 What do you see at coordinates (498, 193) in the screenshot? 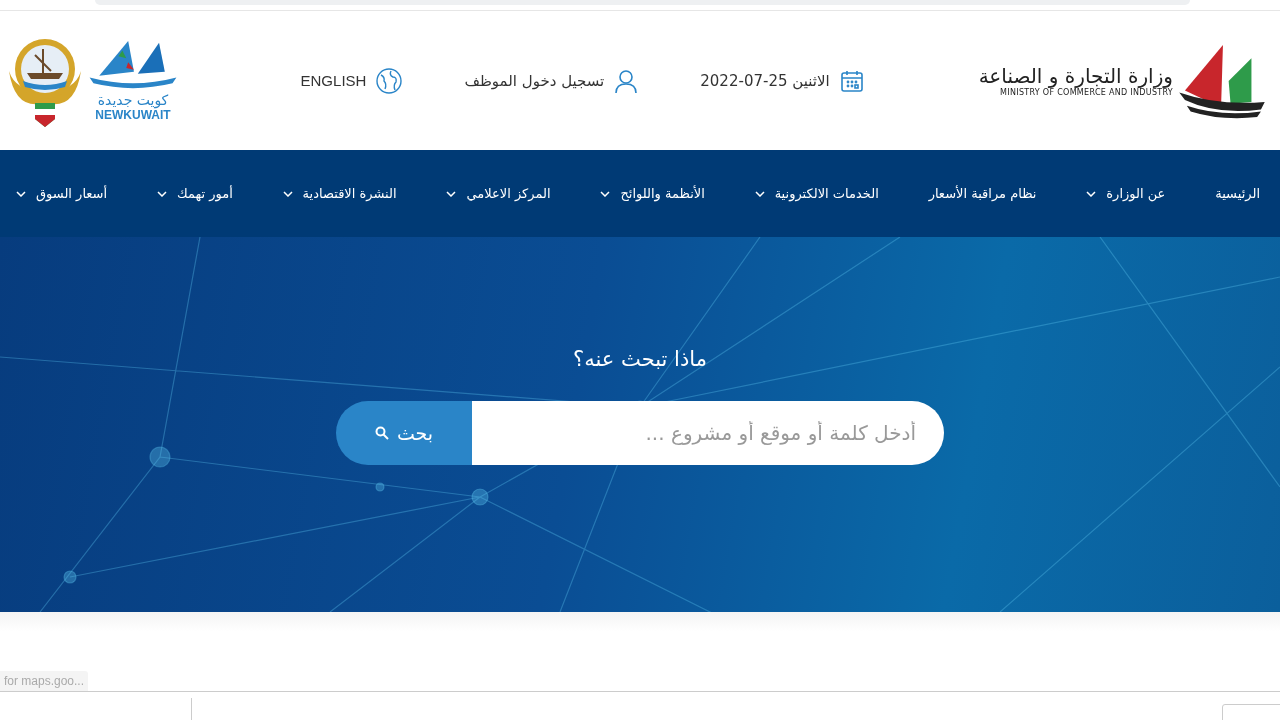
I see `nav-menu-item: المركز الاعلامي` at bounding box center [498, 193].